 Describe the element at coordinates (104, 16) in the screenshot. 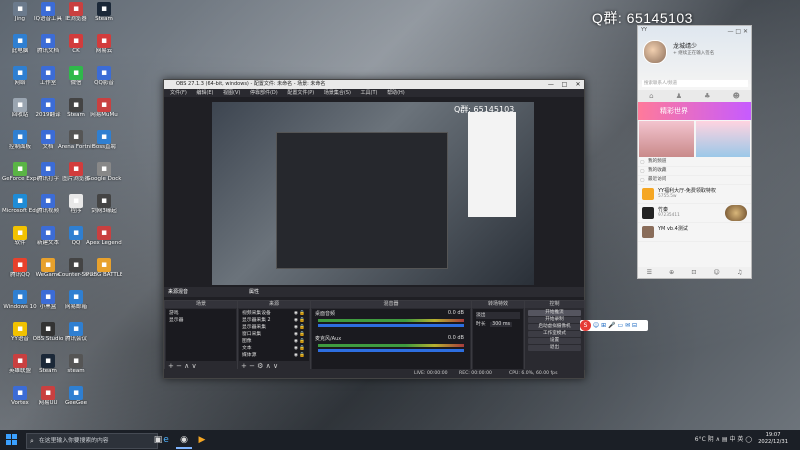

I see `desktop-shortcut: ▪ Steam` at that location.